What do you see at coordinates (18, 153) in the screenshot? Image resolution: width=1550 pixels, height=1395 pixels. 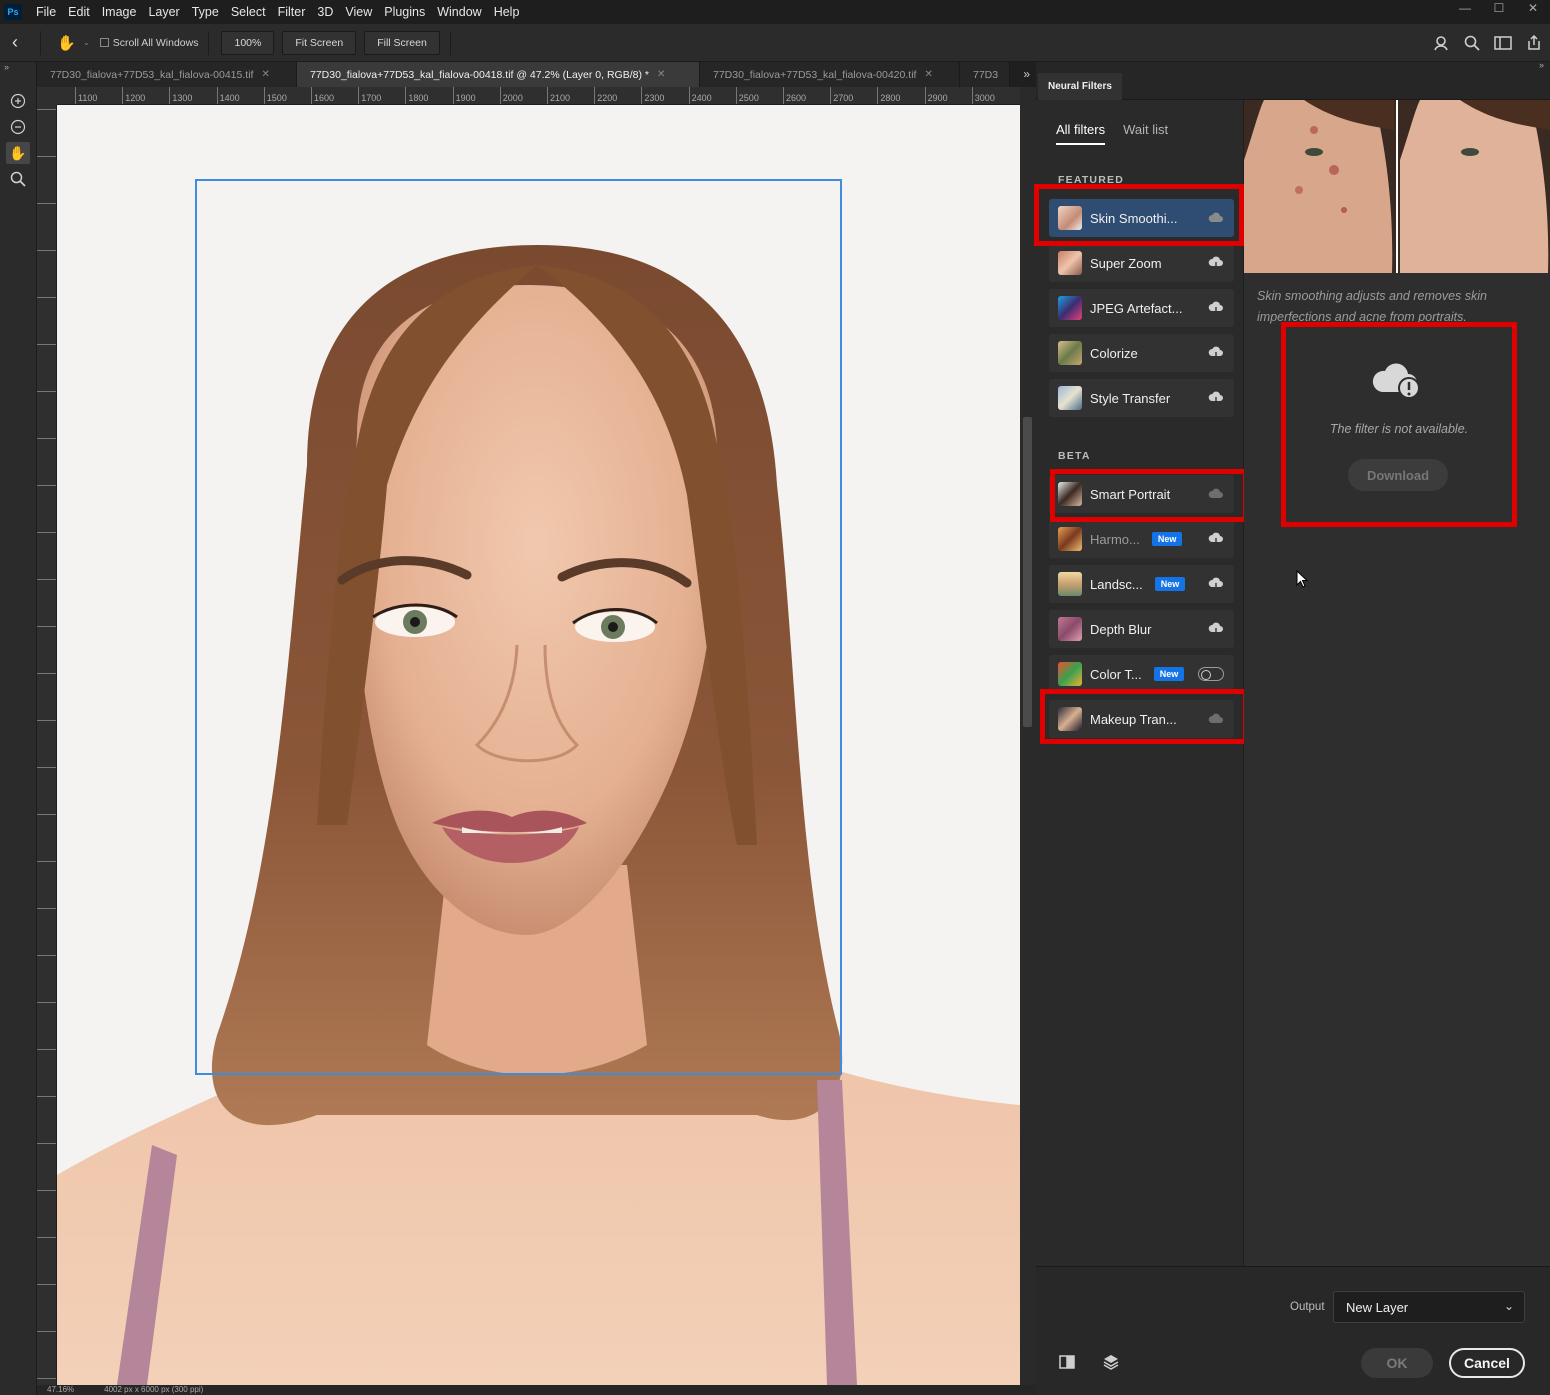 I see `hand-tool-icon: ✋` at bounding box center [18, 153].